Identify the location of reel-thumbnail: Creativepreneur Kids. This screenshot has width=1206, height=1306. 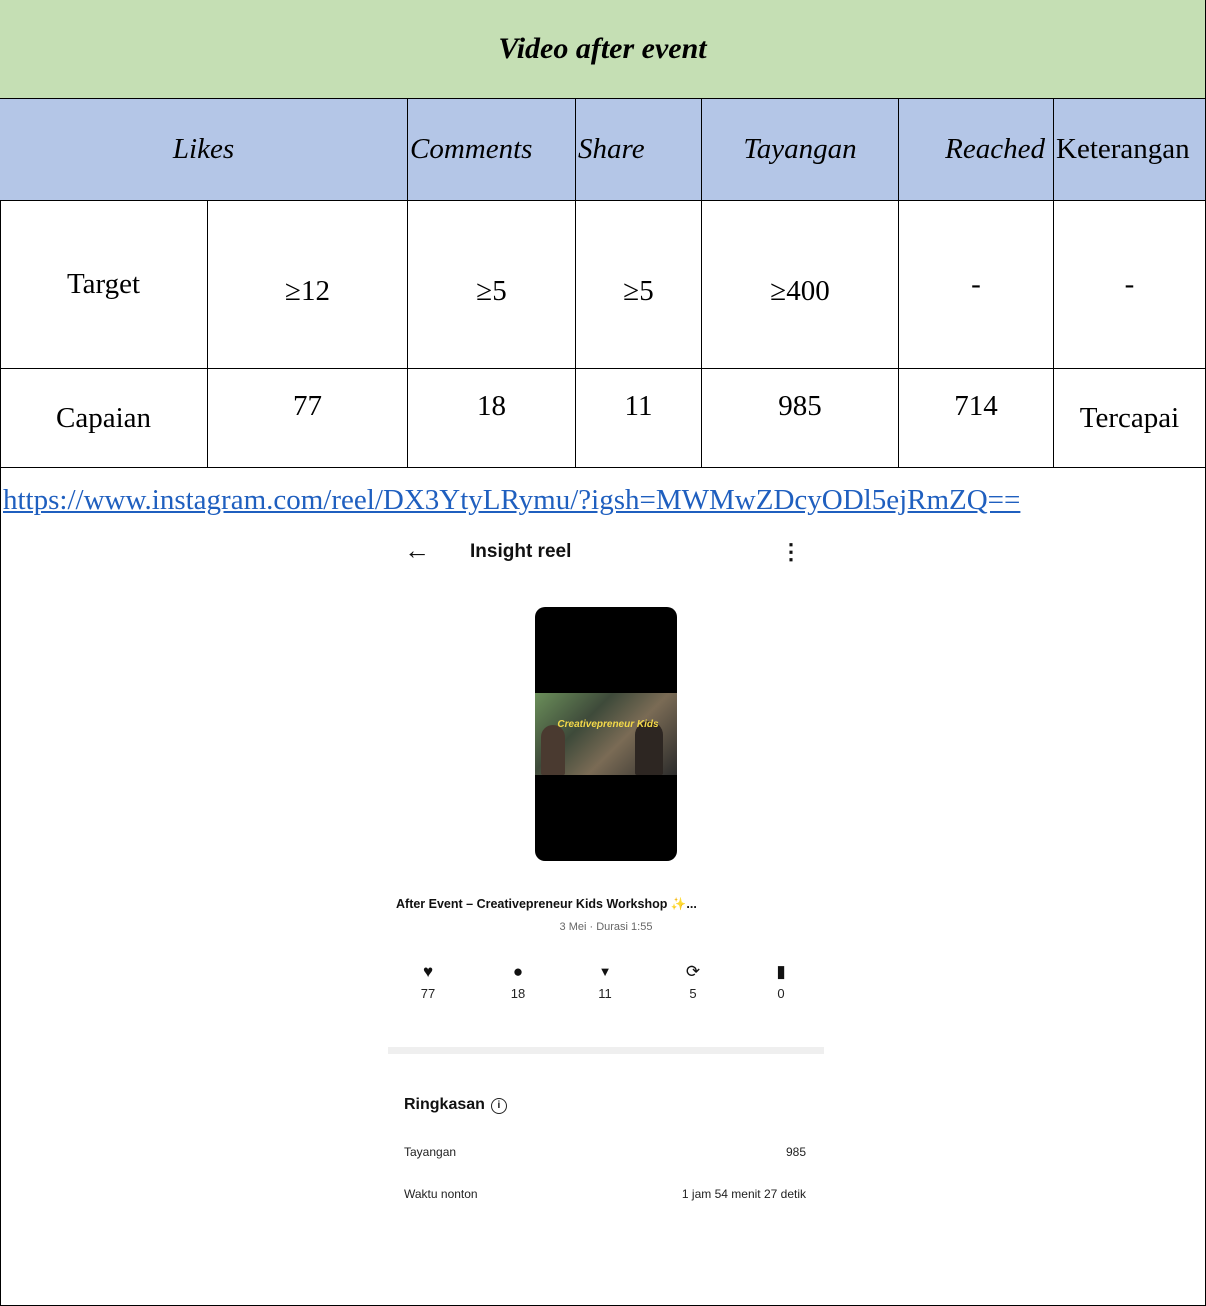
(606, 734).